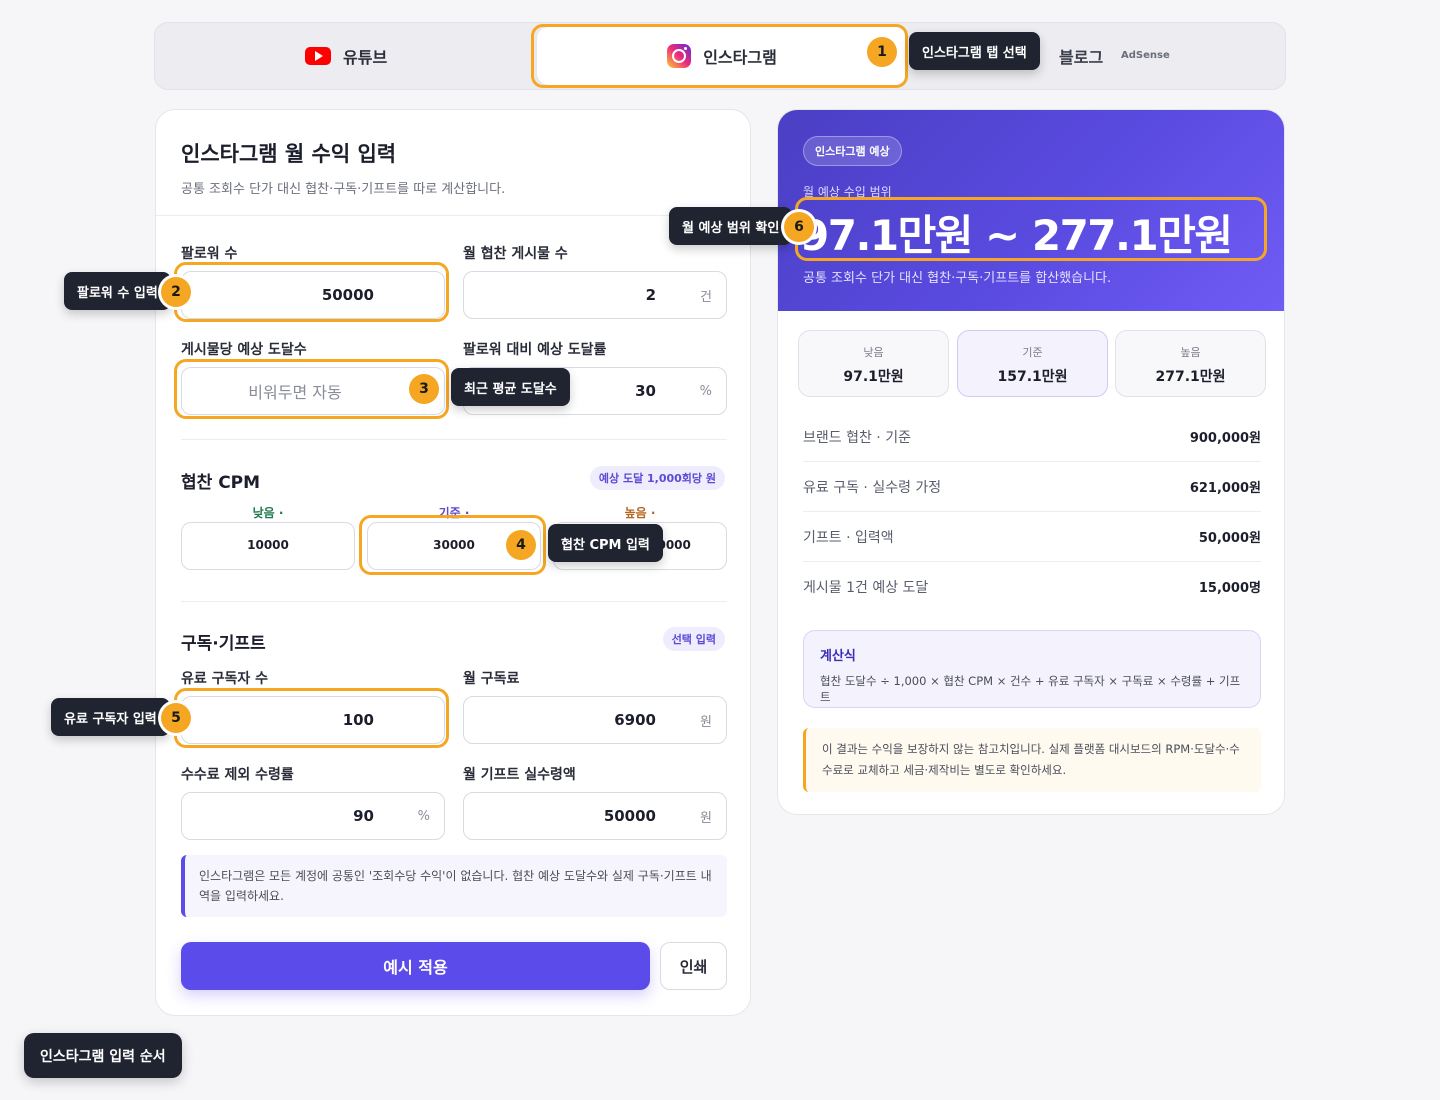 The width and height of the screenshot is (1440, 1100). I want to click on gift-input: 50000 원, so click(595, 816).